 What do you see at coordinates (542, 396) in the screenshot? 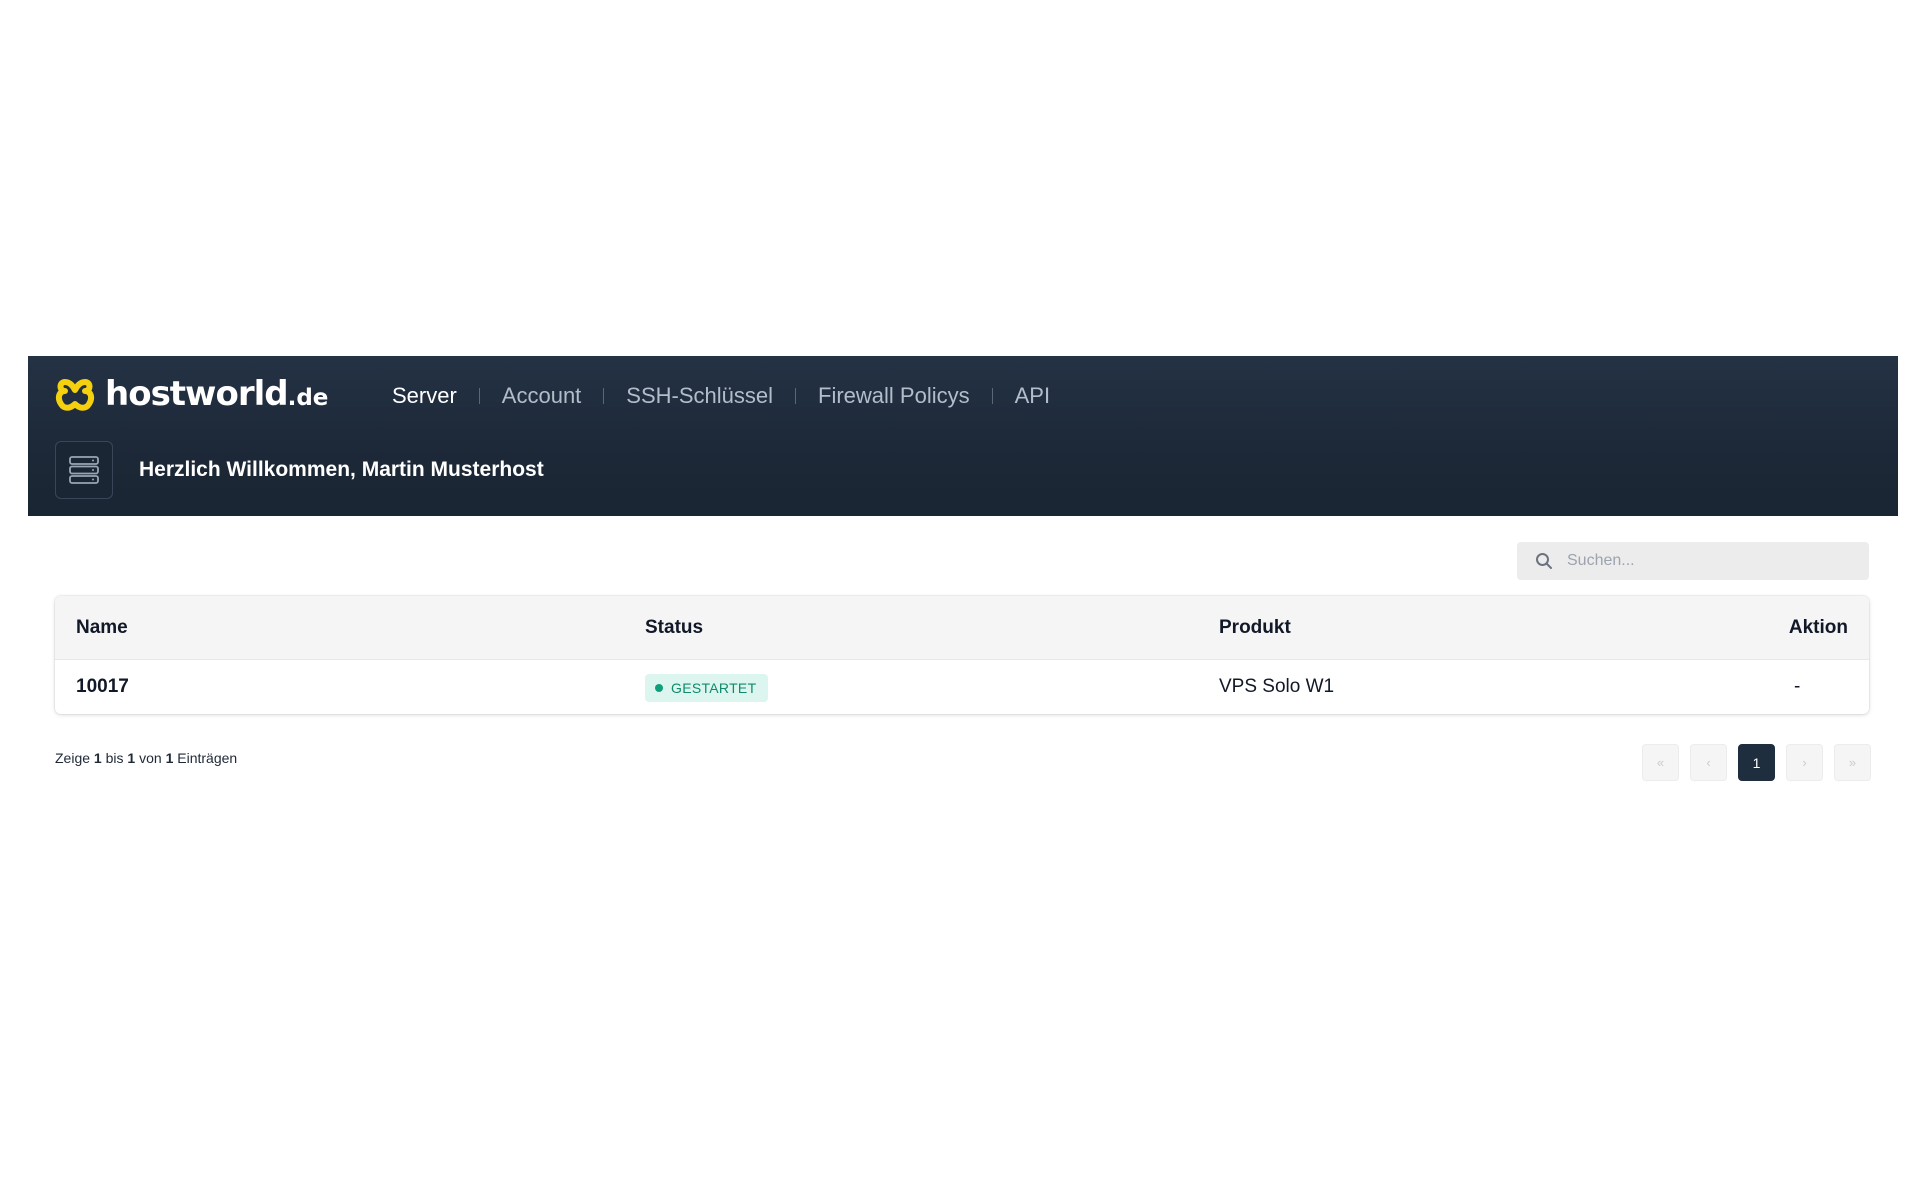
I see `nav-item-account: Account` at bounding box center [542, 396].